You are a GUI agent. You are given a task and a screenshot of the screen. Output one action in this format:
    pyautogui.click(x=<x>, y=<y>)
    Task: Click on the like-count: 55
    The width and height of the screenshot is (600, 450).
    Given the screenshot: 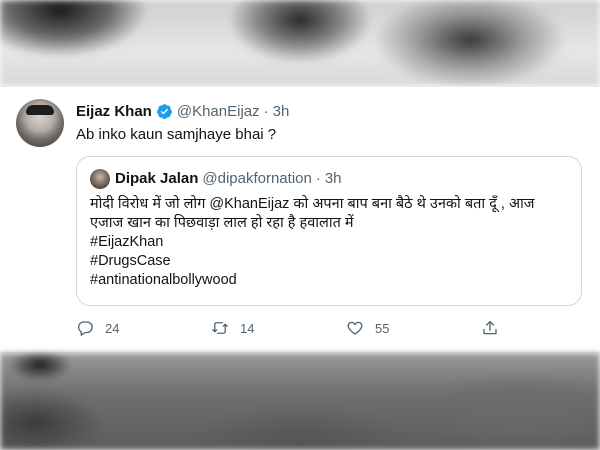 What is the action you would take?
    pyautogui.click(x=382, y=328)
    